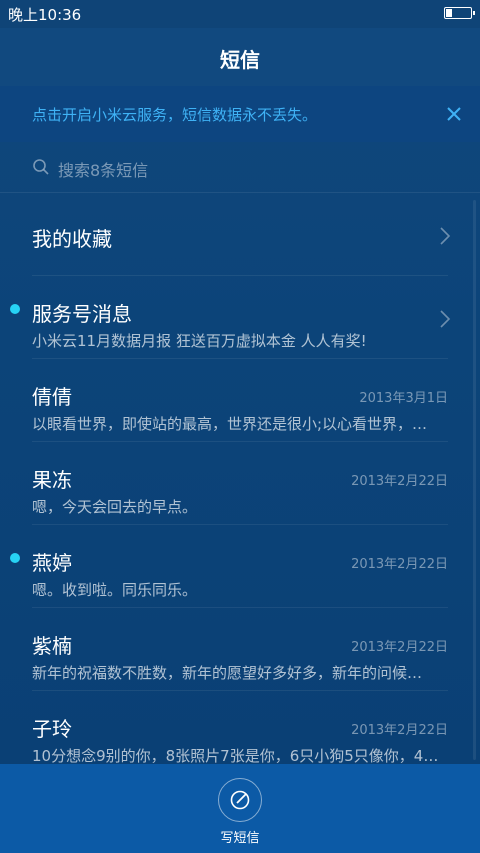 This screenshot has height=853, width=480. Describe the element at coordinates (240, 14) in the screenshot. I see `status-bar: 晚上10:36` at that location.